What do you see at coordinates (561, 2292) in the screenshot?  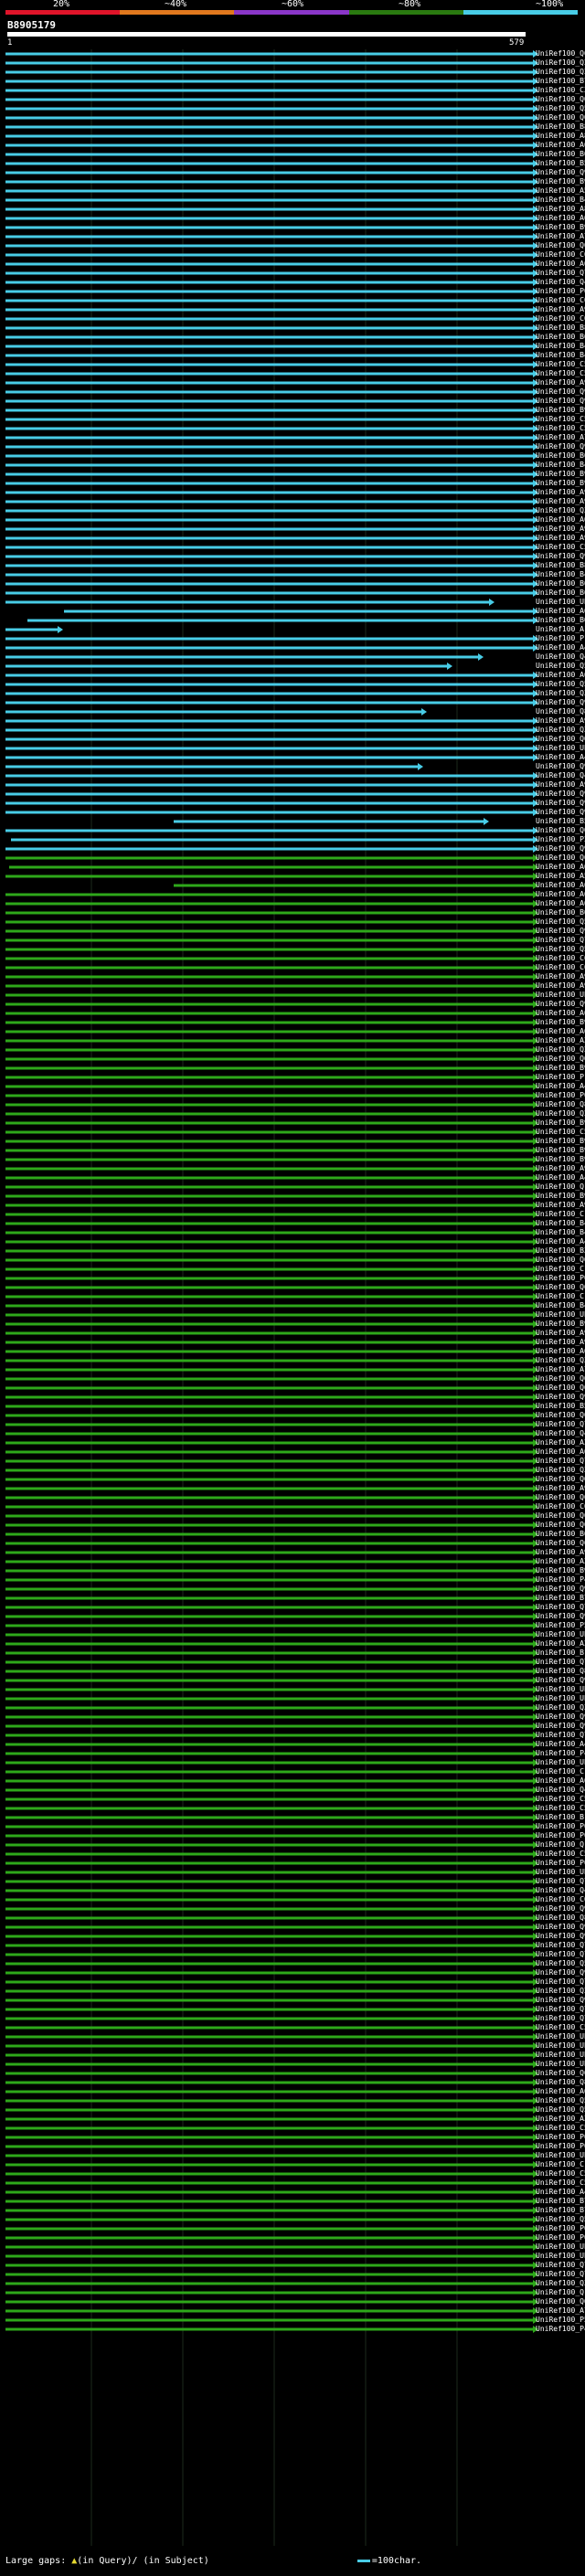 I see `hit-label: UniRef100_Q122C2` at bounding box center [561, 2292].